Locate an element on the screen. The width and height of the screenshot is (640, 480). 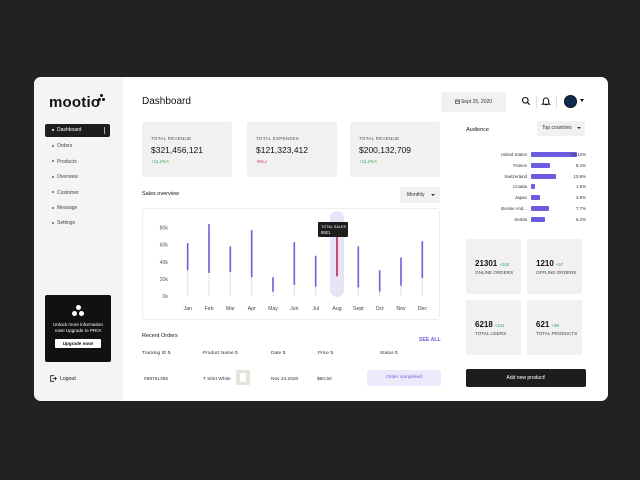
upgrade-button: Upgrade now! is located at coordinates (78, 343).